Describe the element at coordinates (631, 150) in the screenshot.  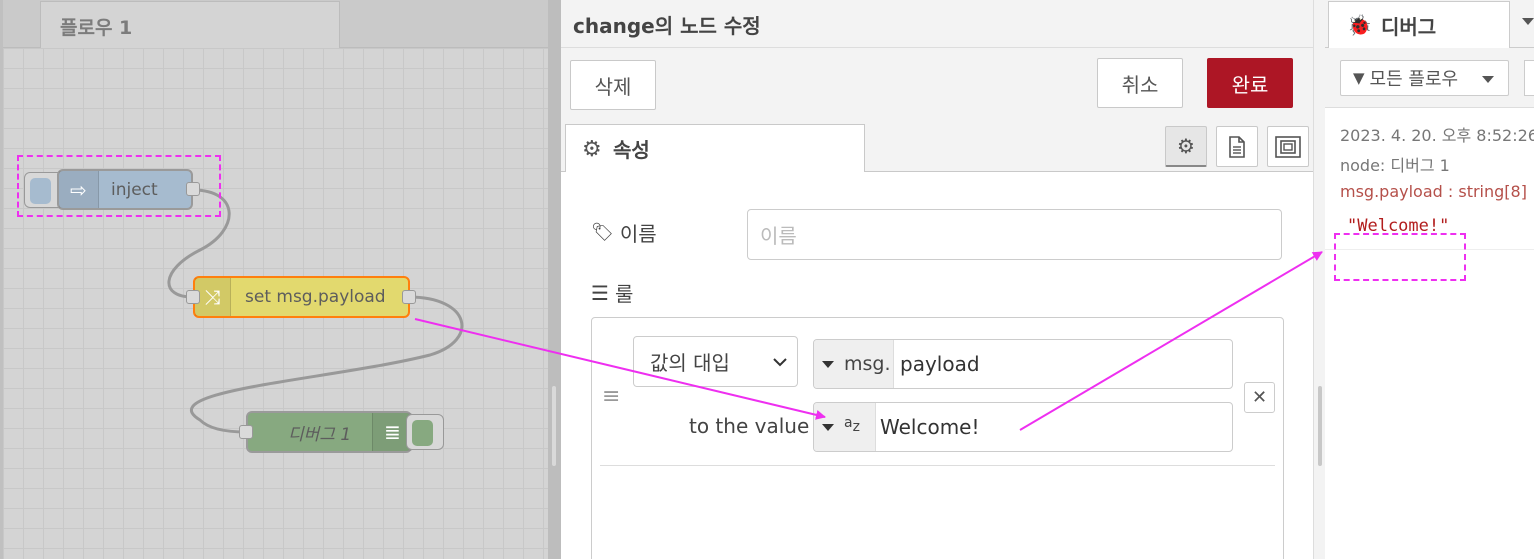
I see `properties-tab-label: 속성` at that location.